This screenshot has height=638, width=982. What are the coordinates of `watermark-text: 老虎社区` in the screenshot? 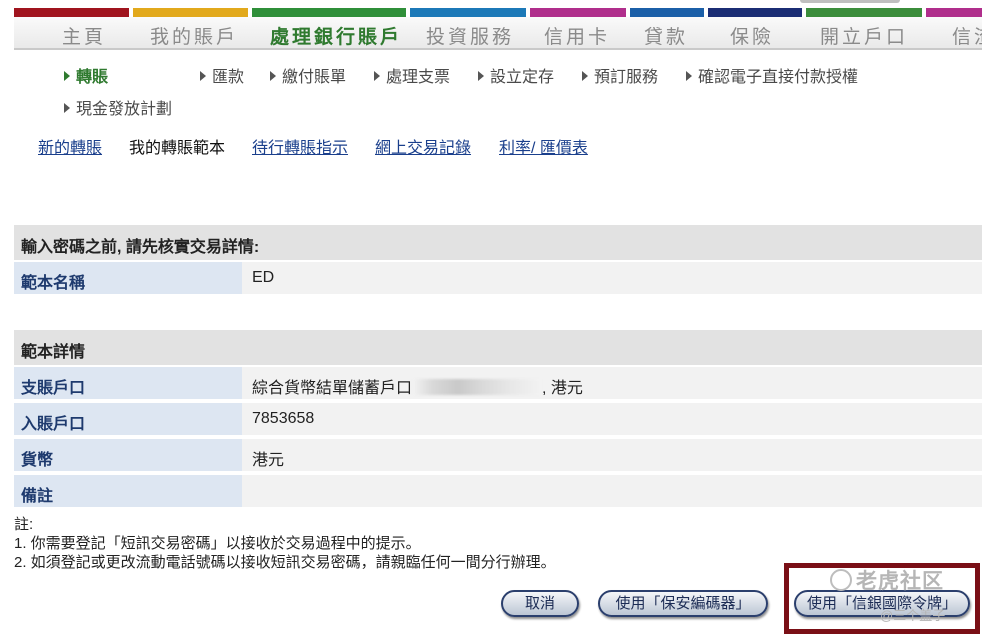 It's located at (900, 581).